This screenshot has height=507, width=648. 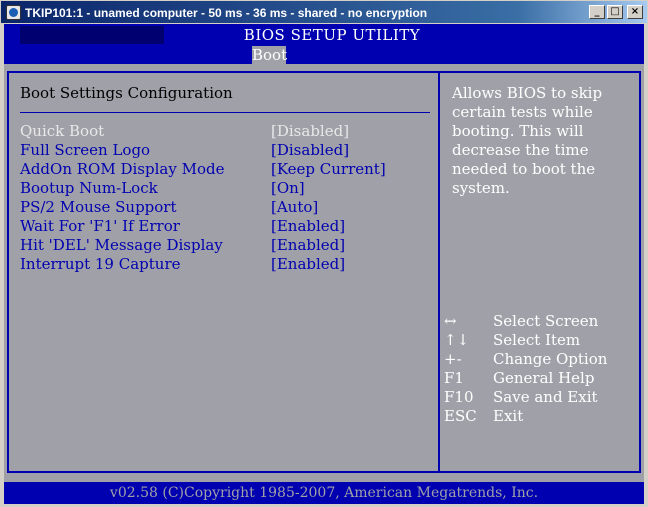 What do you see at coordinates (98, 207) in the screenshot?
I see `setting-label: PS/2 Mouse Support` at bounding box center [98, 207].